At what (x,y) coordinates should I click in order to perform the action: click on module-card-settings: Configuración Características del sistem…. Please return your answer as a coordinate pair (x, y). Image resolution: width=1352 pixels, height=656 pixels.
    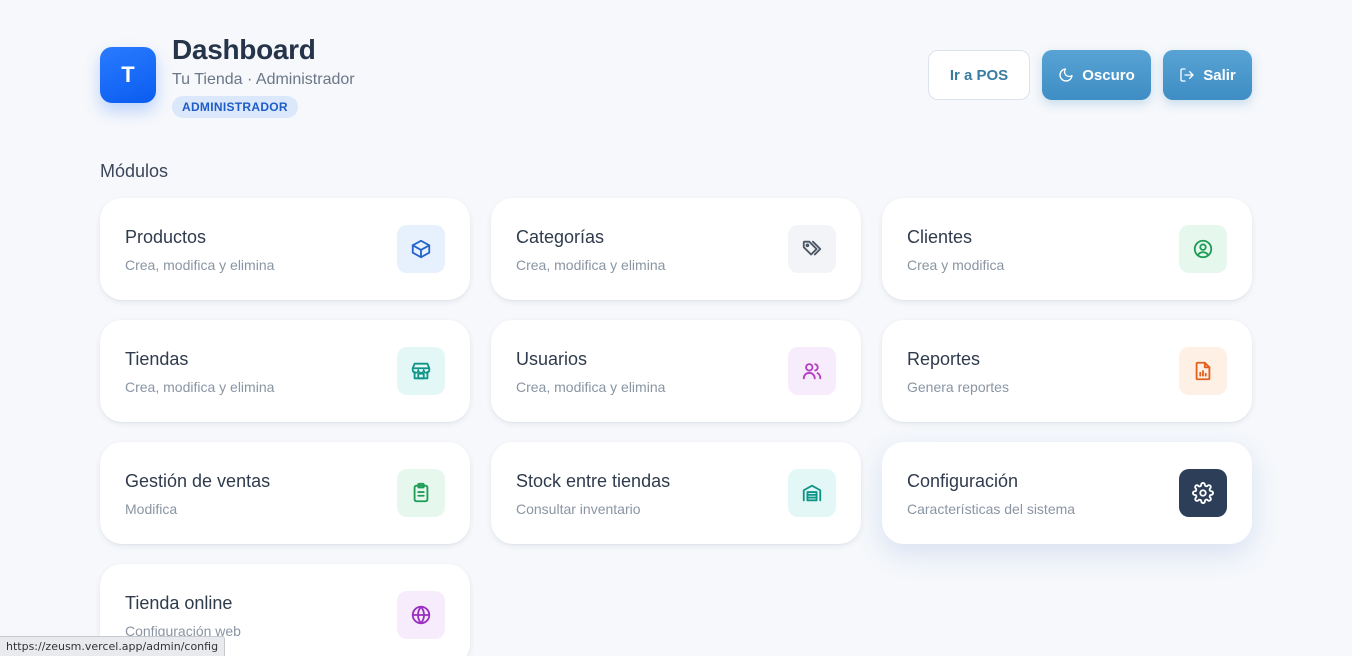
    Looking at the image, I should click on (1067, 493).